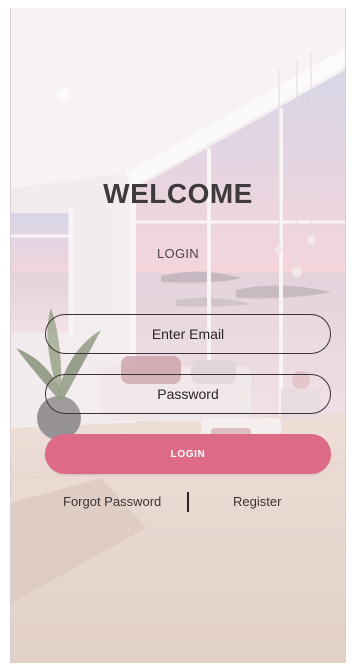 Image resolution: width=354 pixels, height=671 pixels. Describe the element at coordinates (188, 394) in the screenshot. I see `password-field` at that location.